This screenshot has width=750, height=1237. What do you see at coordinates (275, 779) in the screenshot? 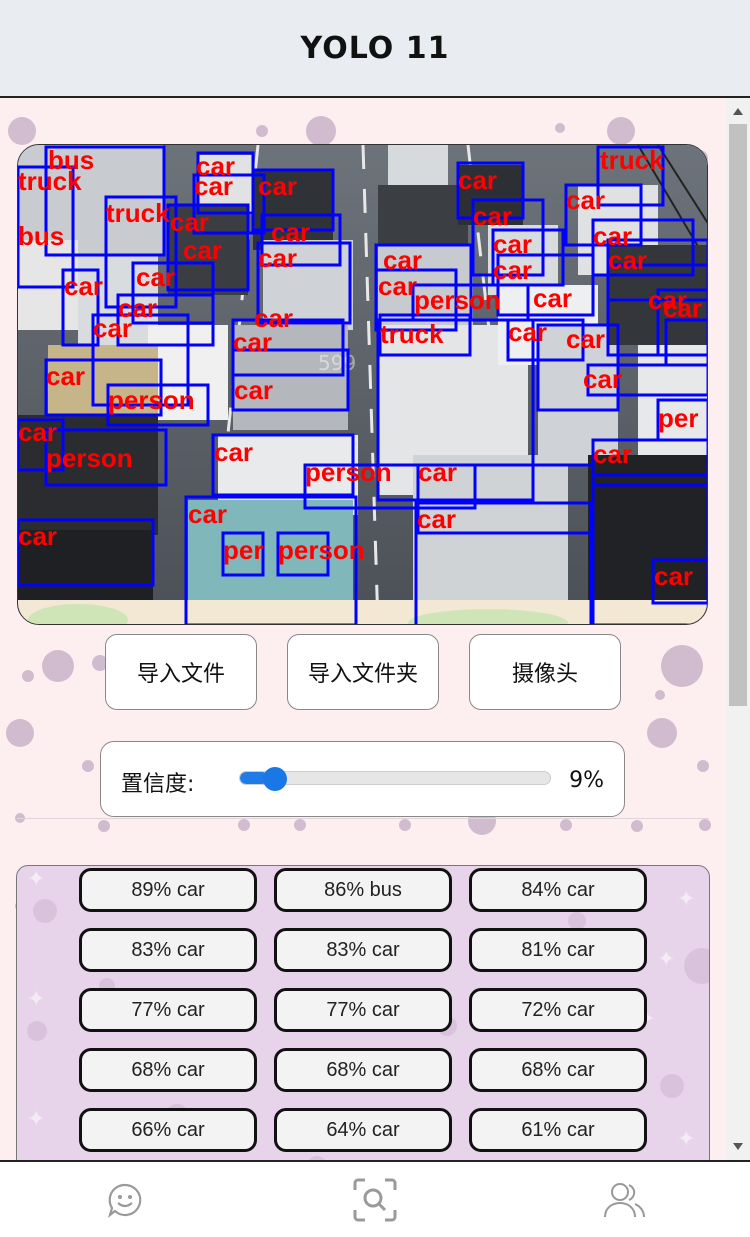
I see `confidence-slider-thumb` at bounding box center [275, 779].